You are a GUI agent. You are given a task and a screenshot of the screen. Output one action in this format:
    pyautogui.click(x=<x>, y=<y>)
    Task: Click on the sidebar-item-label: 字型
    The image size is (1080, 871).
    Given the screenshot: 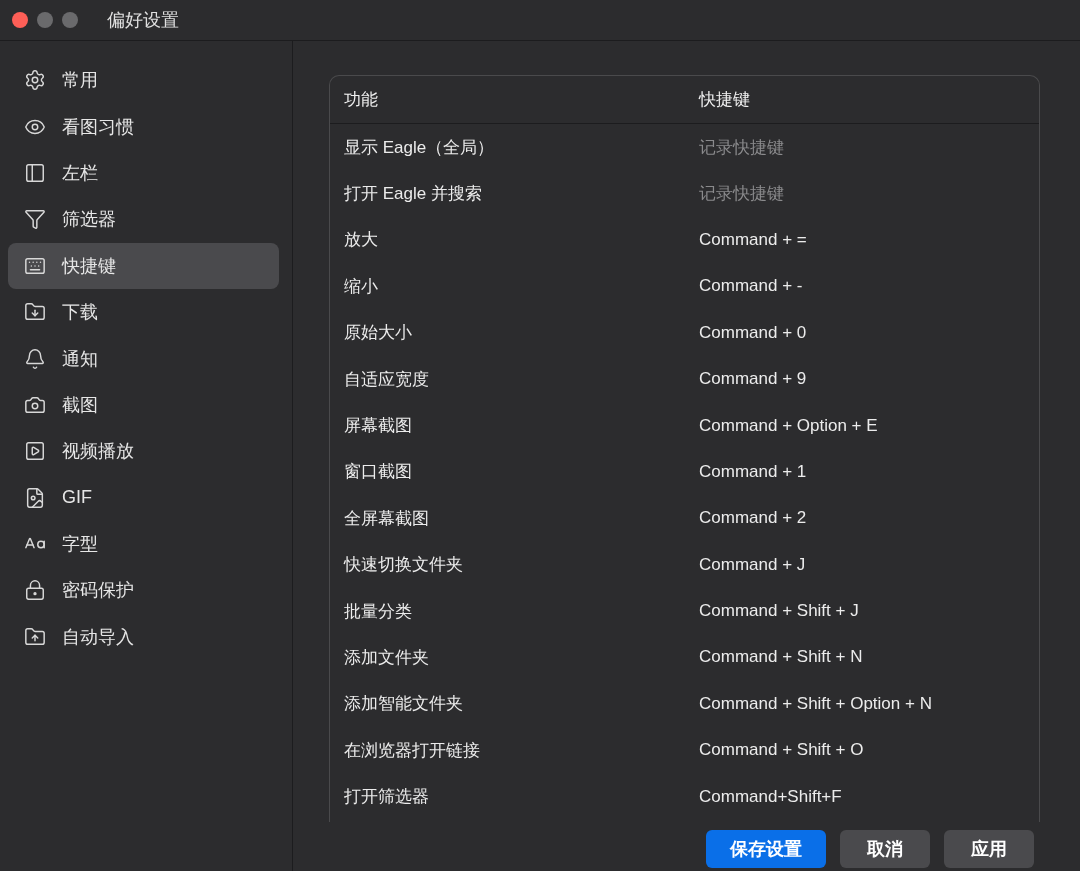 What is the action you would take?
    pyautogui.click(x=80, y=545)
    